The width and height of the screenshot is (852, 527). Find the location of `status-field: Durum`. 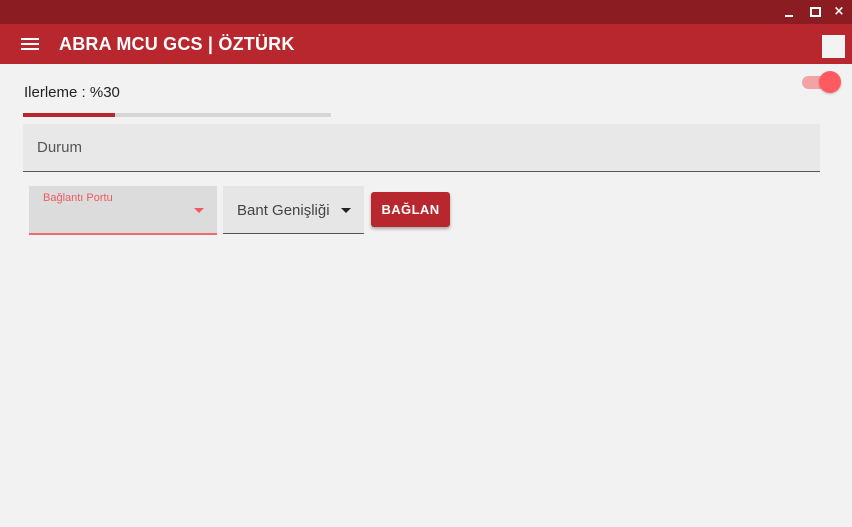

status-field: Durum is located at coordinates (421, 148).